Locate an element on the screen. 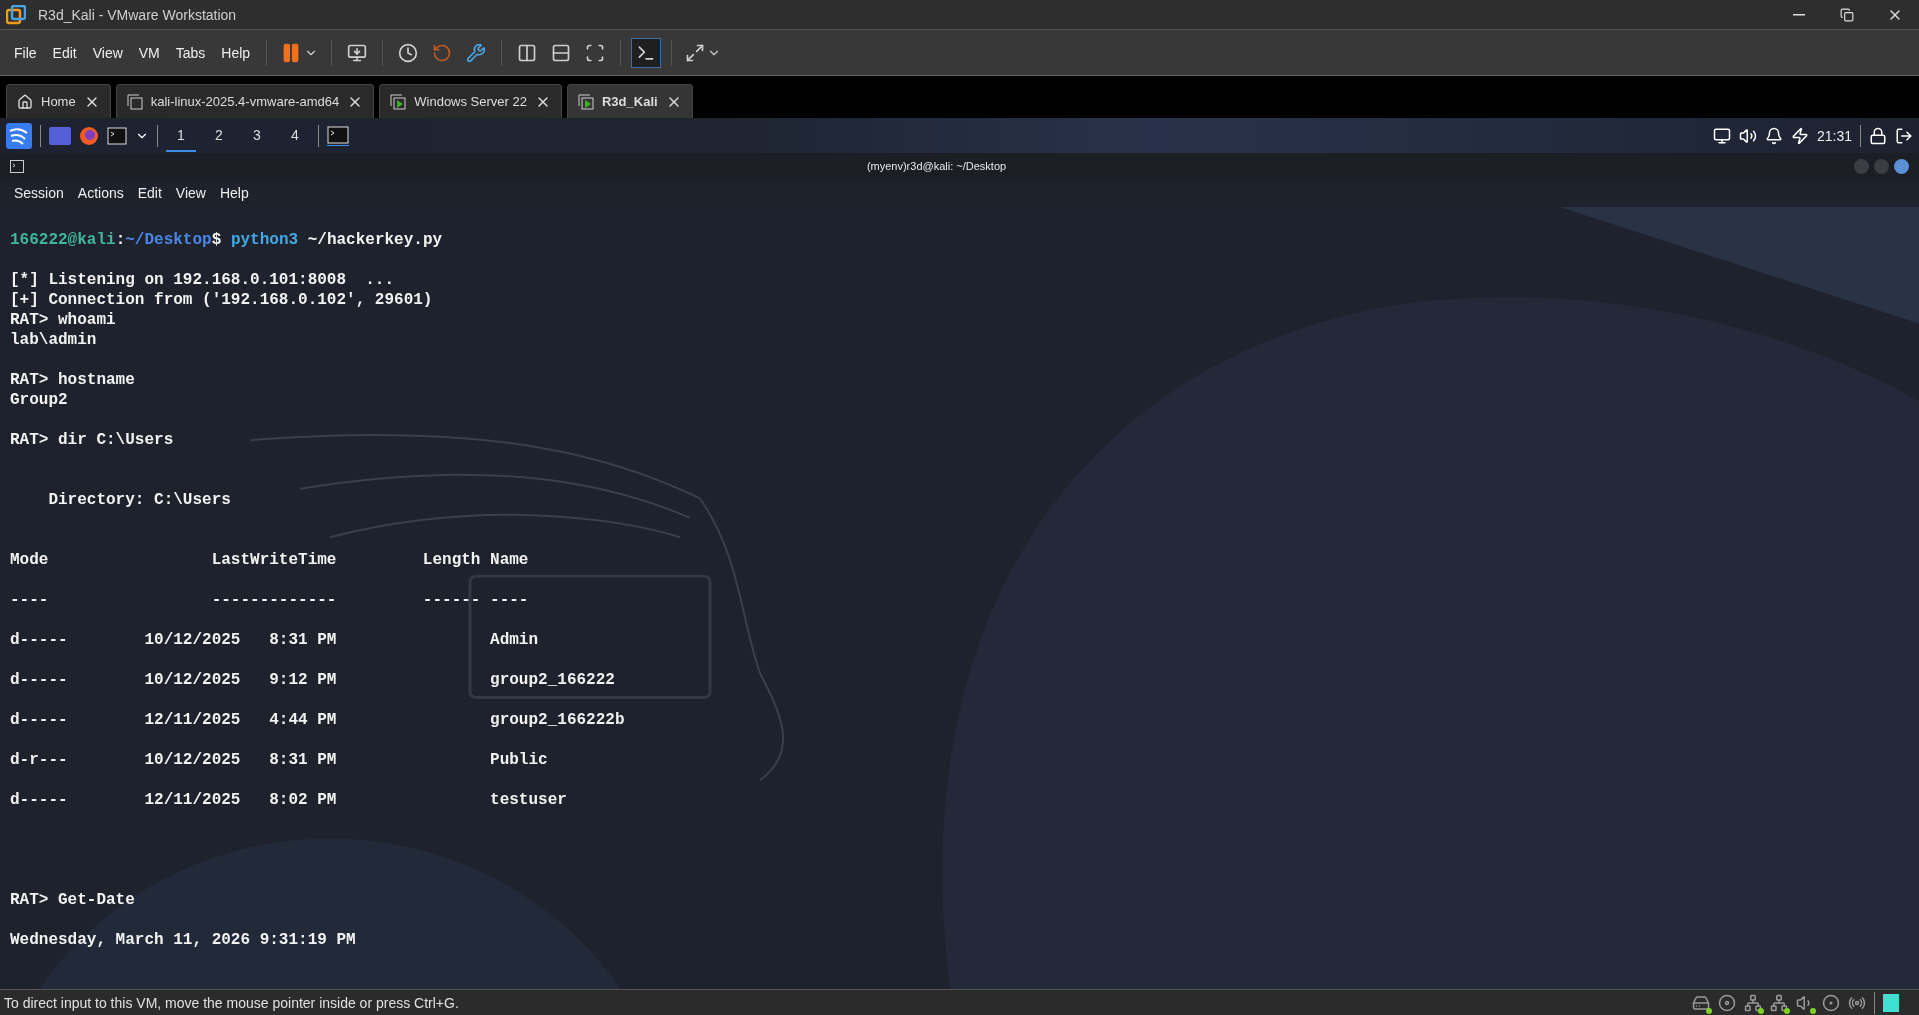 The width and height of the screenshot is (1919, 1015). table-cell-text: Public is located at coordinates (519, 761).